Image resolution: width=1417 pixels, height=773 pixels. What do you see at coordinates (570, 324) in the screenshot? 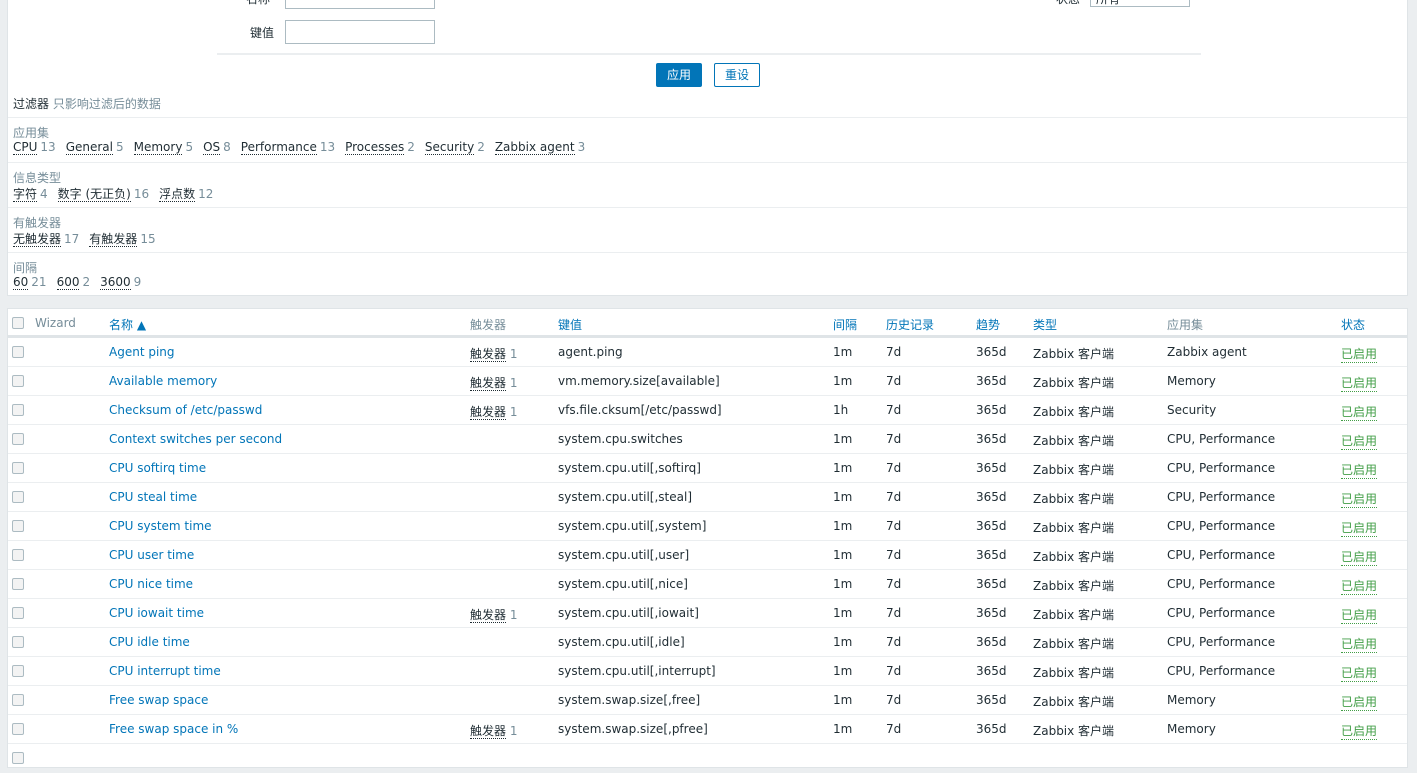
I see `col-key: 键值` at bounding box center [570, 324].